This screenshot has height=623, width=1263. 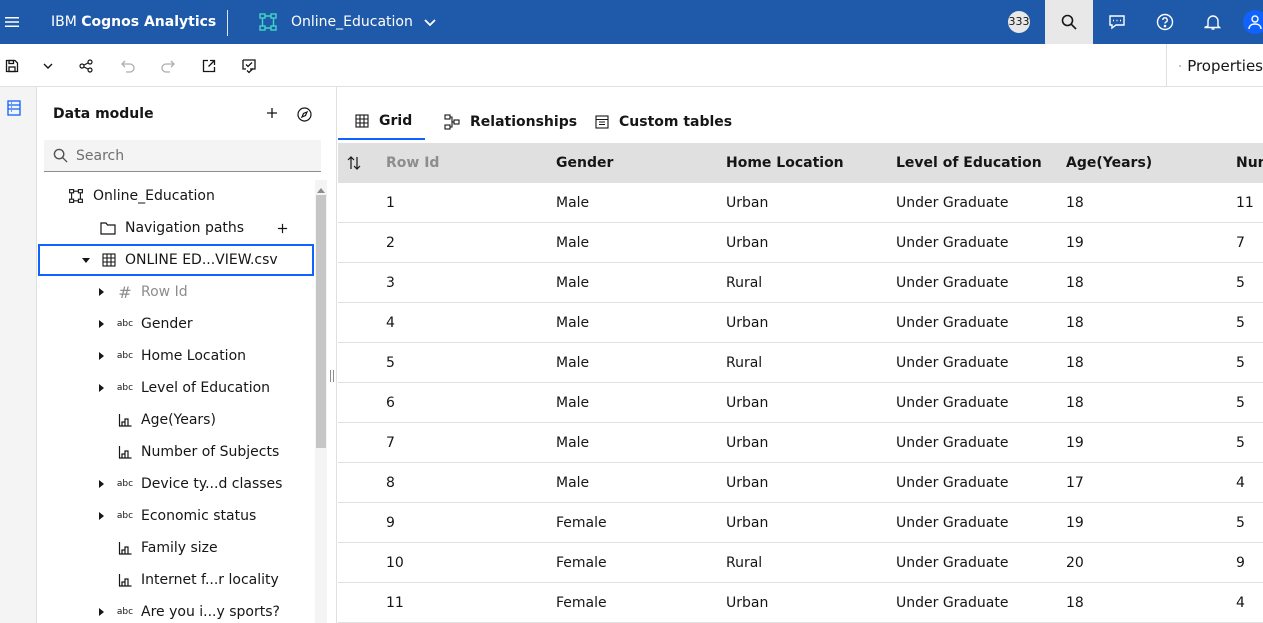 I want to click on panel-resize-handle, so click(x=332, y=376).